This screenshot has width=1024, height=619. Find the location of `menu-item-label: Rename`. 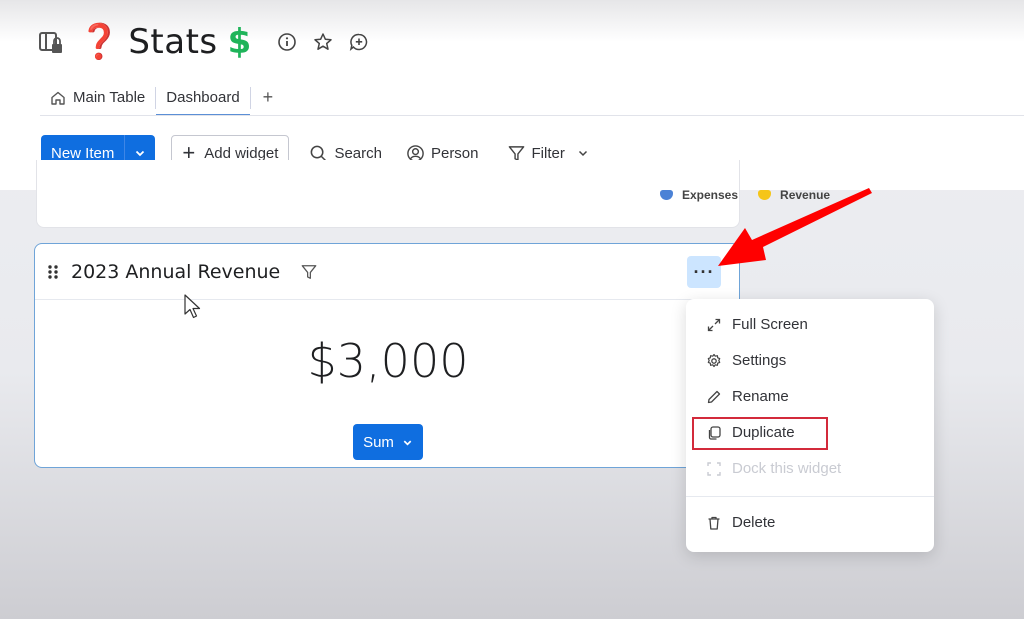

menu-item-label: Rename is located at coordinates (760, 396).